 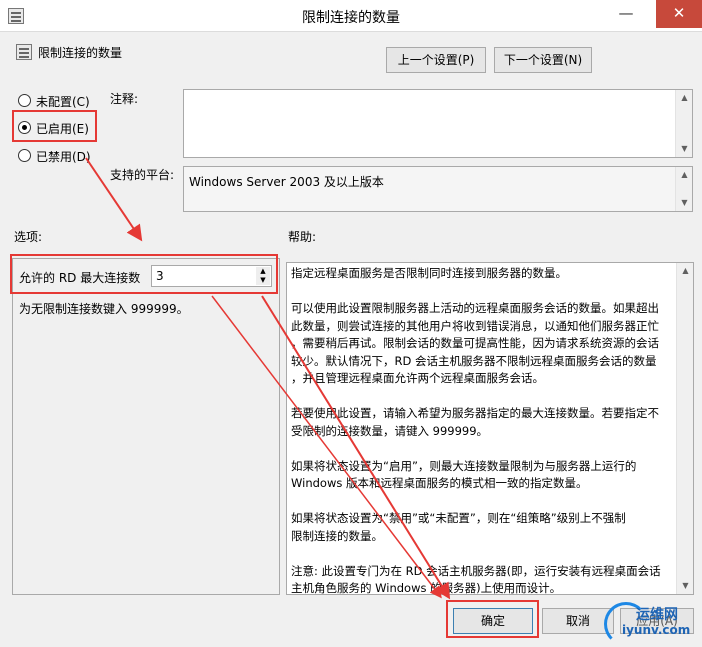 I want to click on arrow-enabled-to-options, so click(x=114, y=199).